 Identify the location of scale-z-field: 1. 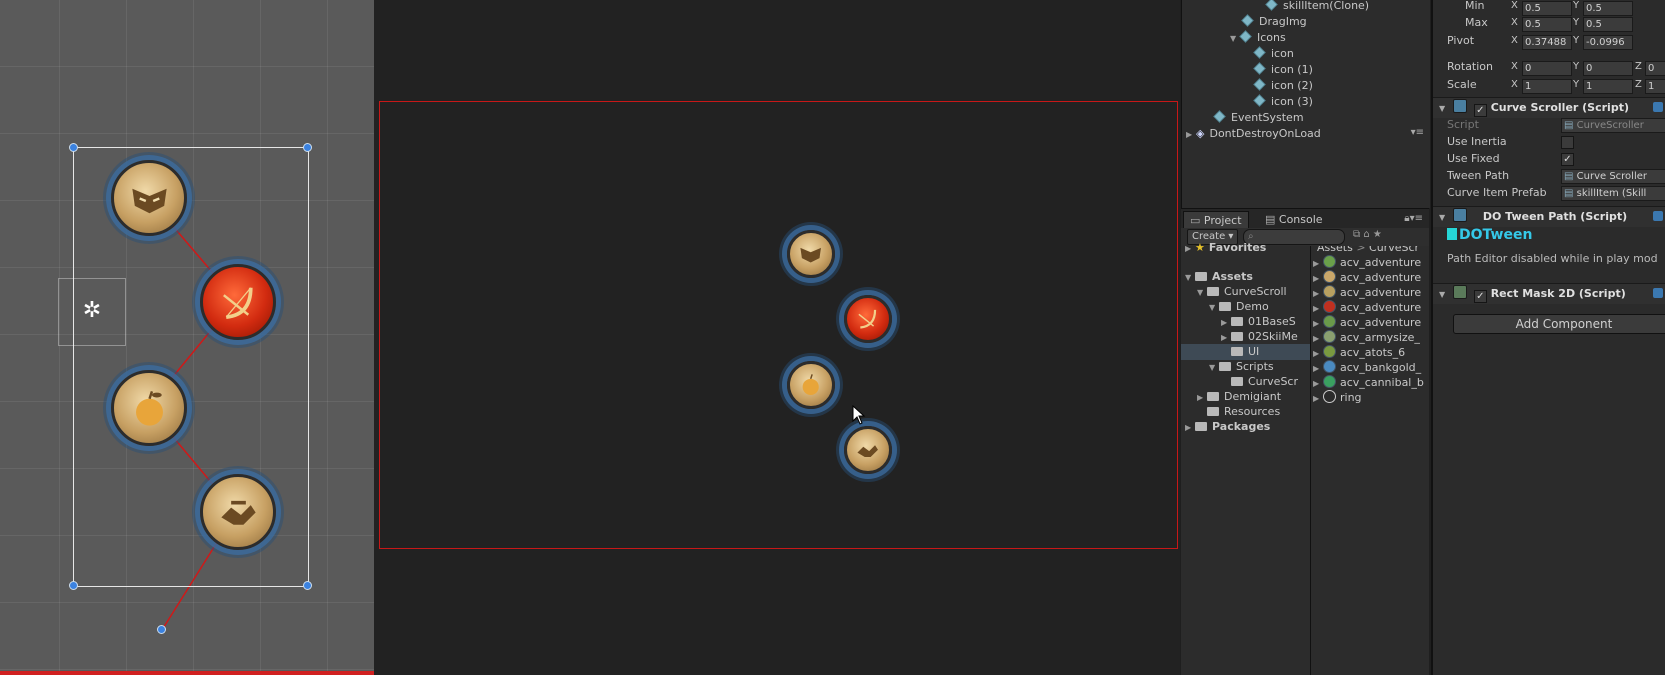
(1655, 86).